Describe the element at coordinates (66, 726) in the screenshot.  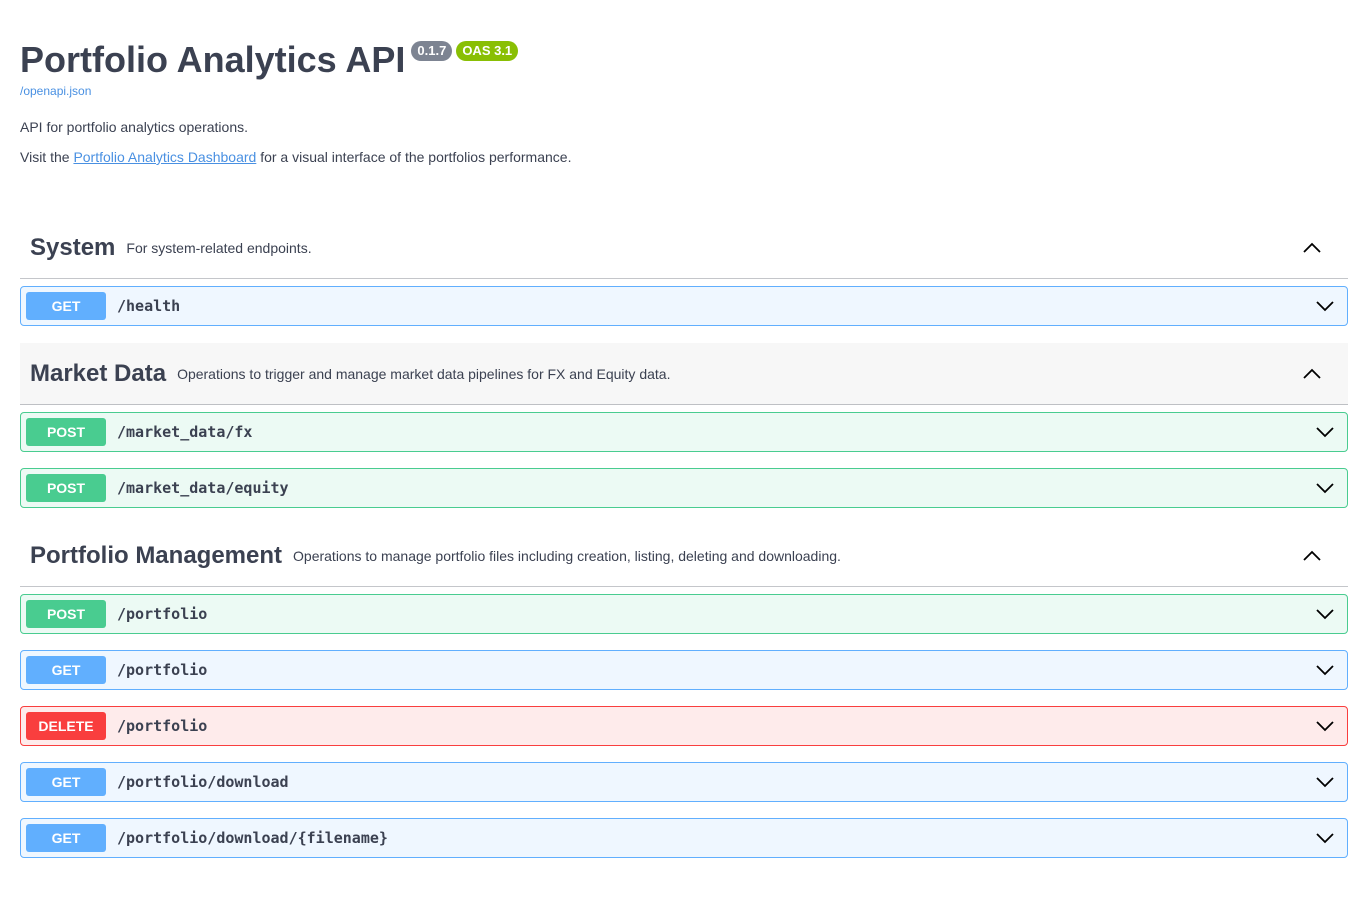
I see `method-badge: DELETE` at that location.